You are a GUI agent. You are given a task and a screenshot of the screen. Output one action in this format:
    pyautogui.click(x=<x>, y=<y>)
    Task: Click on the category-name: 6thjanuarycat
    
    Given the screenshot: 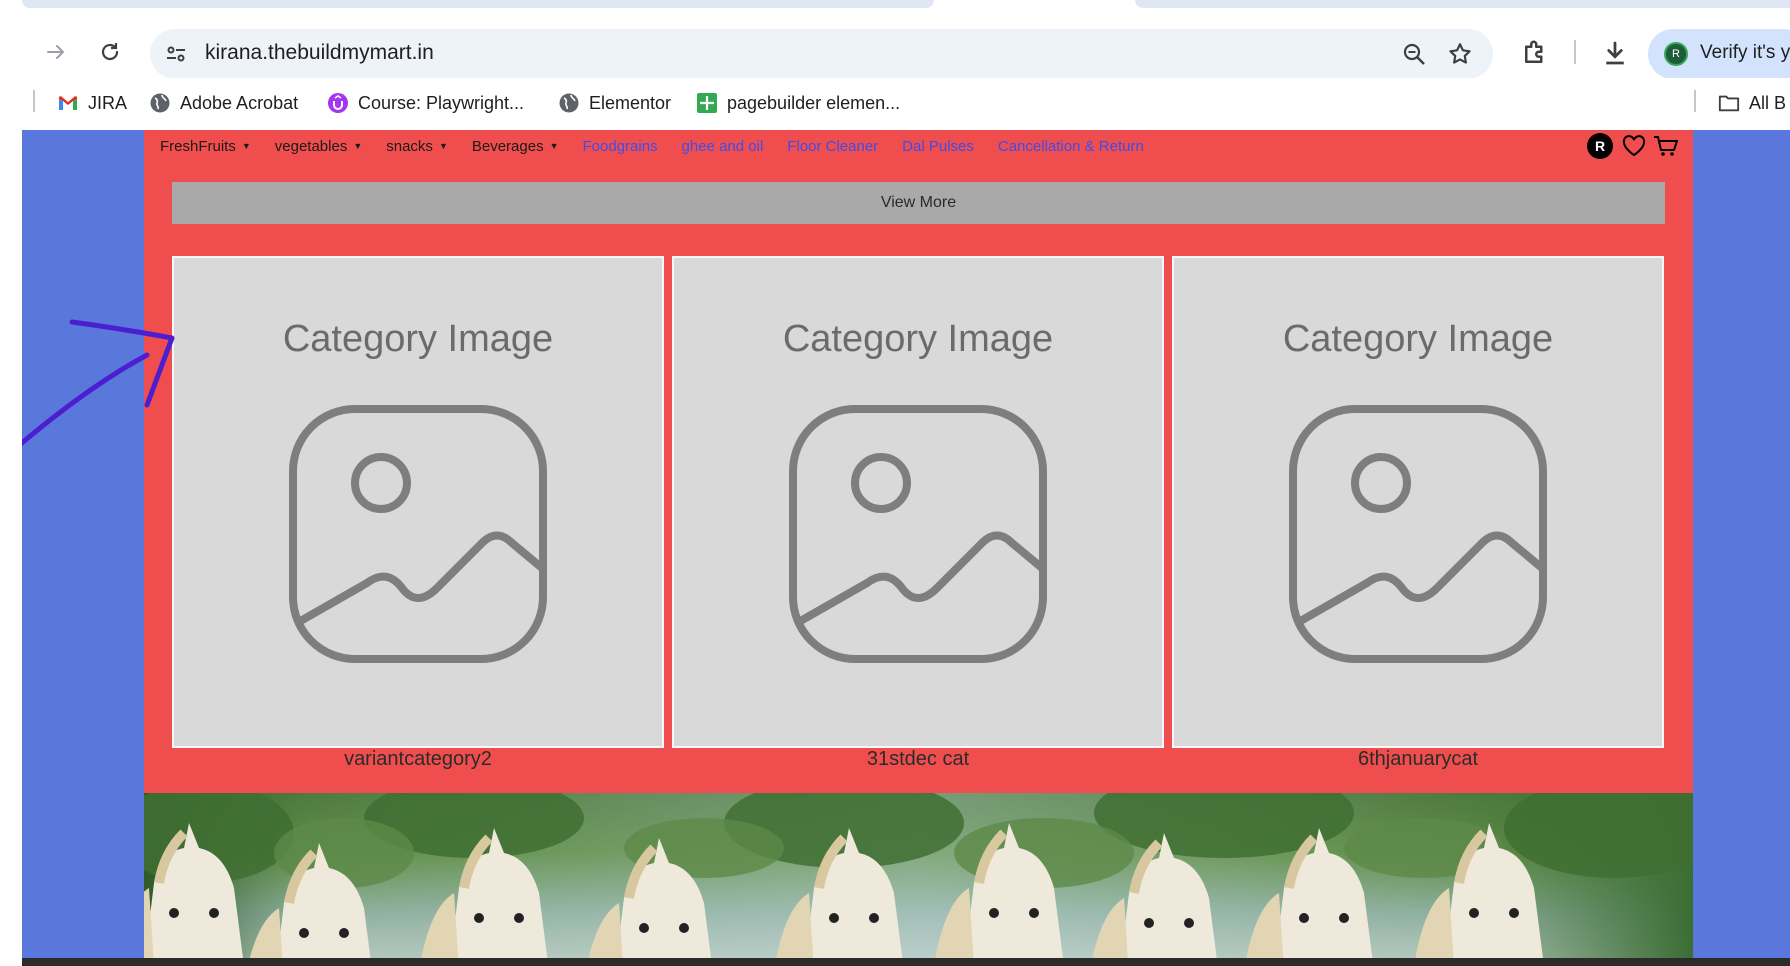 What is the action you would take?
    pyautogui.click(x=1418, y=759)
    